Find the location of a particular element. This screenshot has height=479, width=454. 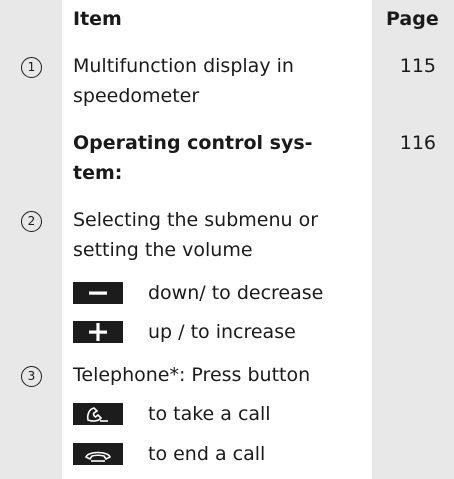

plus-key-icon is located at coordinates (98, 332).